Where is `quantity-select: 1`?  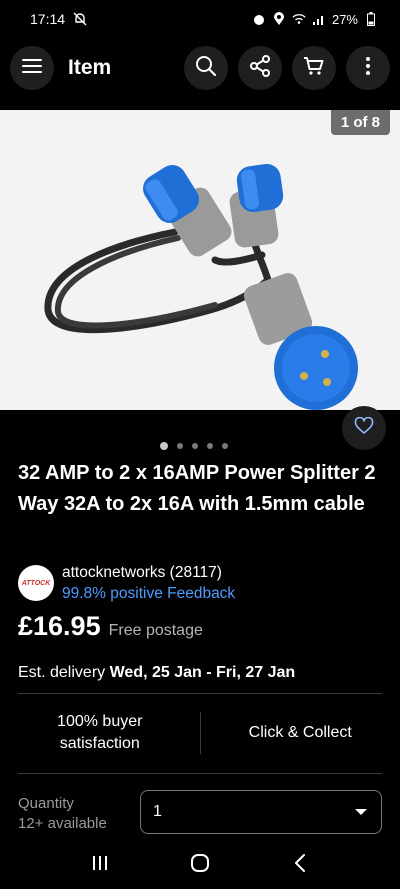 quantity-select: 1 is located at coordinates (261, 812).